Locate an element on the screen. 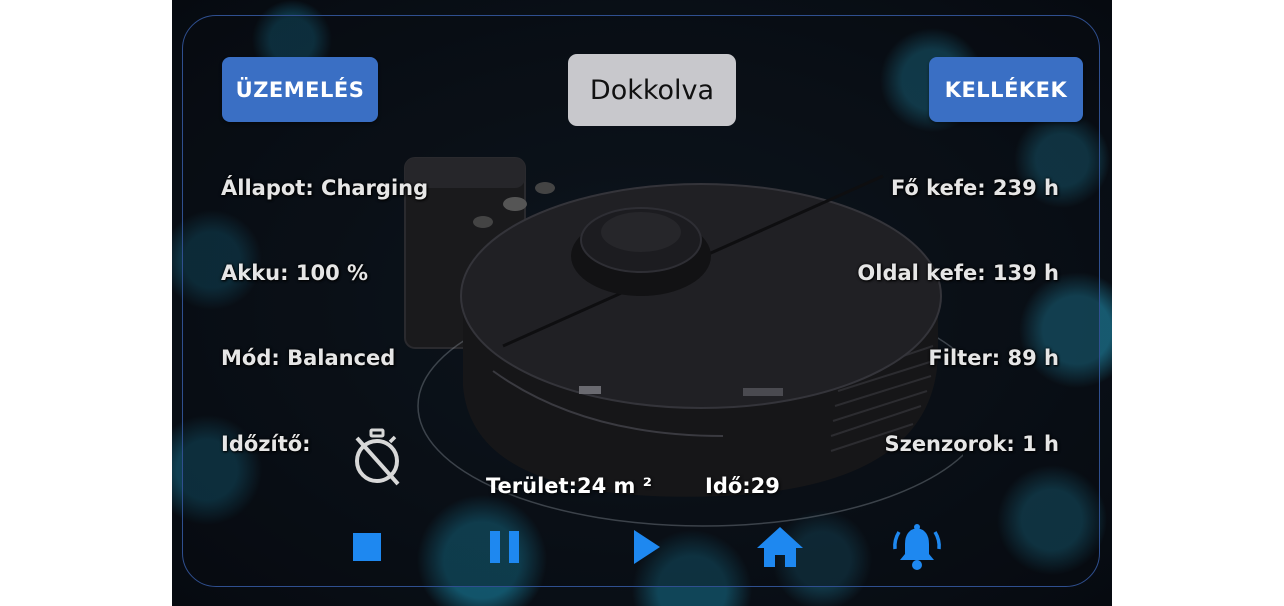  operation-button: ÜZEMELÉS is located at coordinates (300, 89).